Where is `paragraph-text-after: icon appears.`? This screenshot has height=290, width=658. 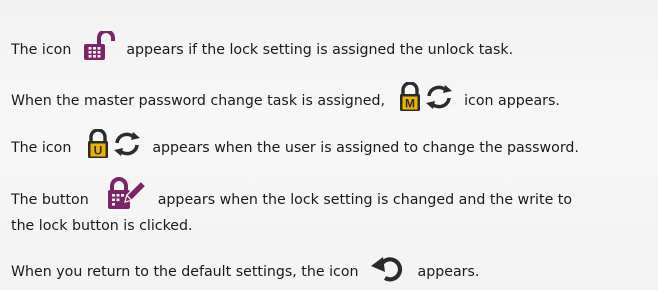 paragraph-text-after: icon appears. is located at coordinates (512, 101).